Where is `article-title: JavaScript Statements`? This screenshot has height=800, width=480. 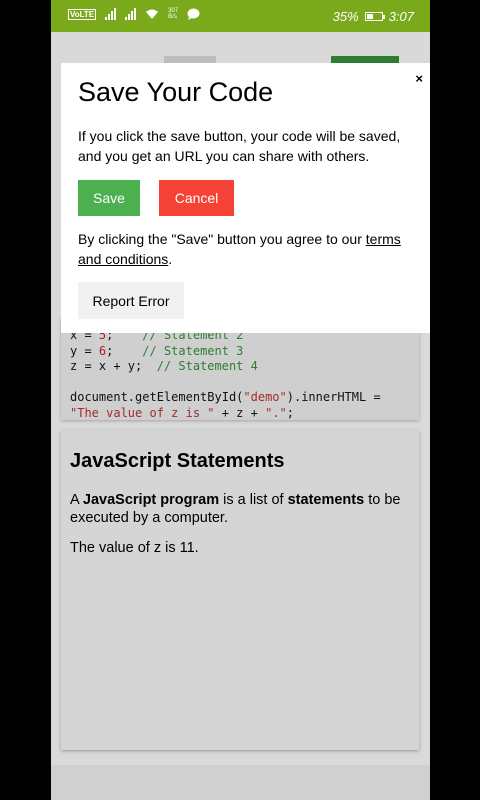 article-title: JavaScript Statements is located at coordinates (177, 461).